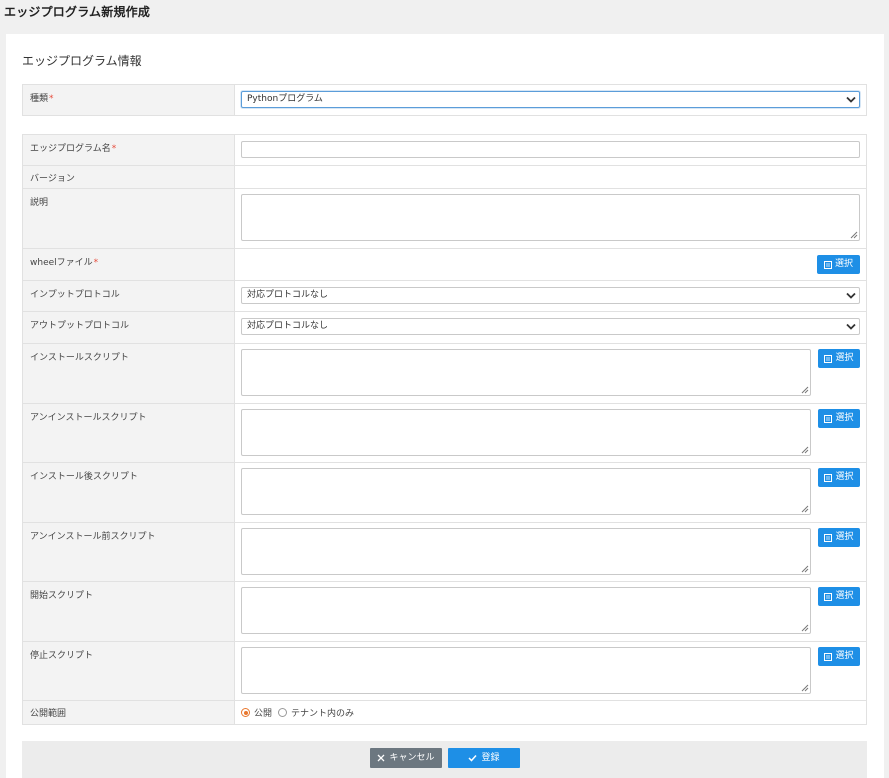  I want to click on description-label-cell: 説明, so click(128, 218).